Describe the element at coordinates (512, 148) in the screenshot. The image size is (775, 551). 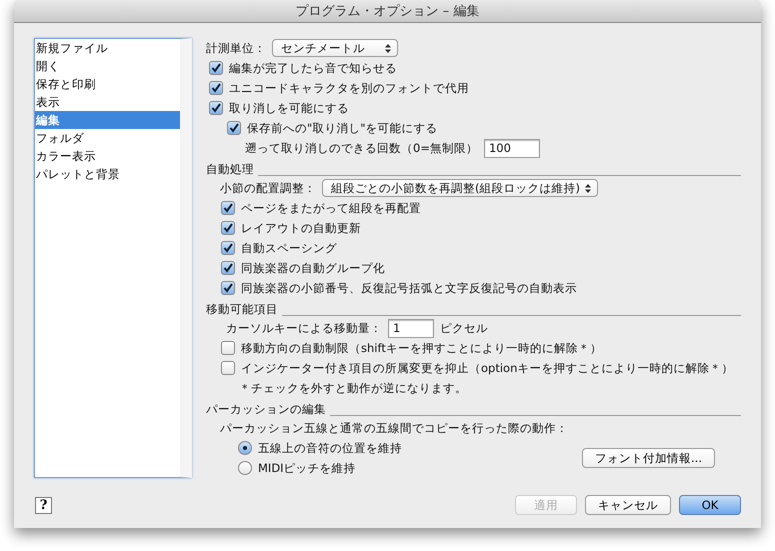
I see `undo-levels-field: 100` at that location.